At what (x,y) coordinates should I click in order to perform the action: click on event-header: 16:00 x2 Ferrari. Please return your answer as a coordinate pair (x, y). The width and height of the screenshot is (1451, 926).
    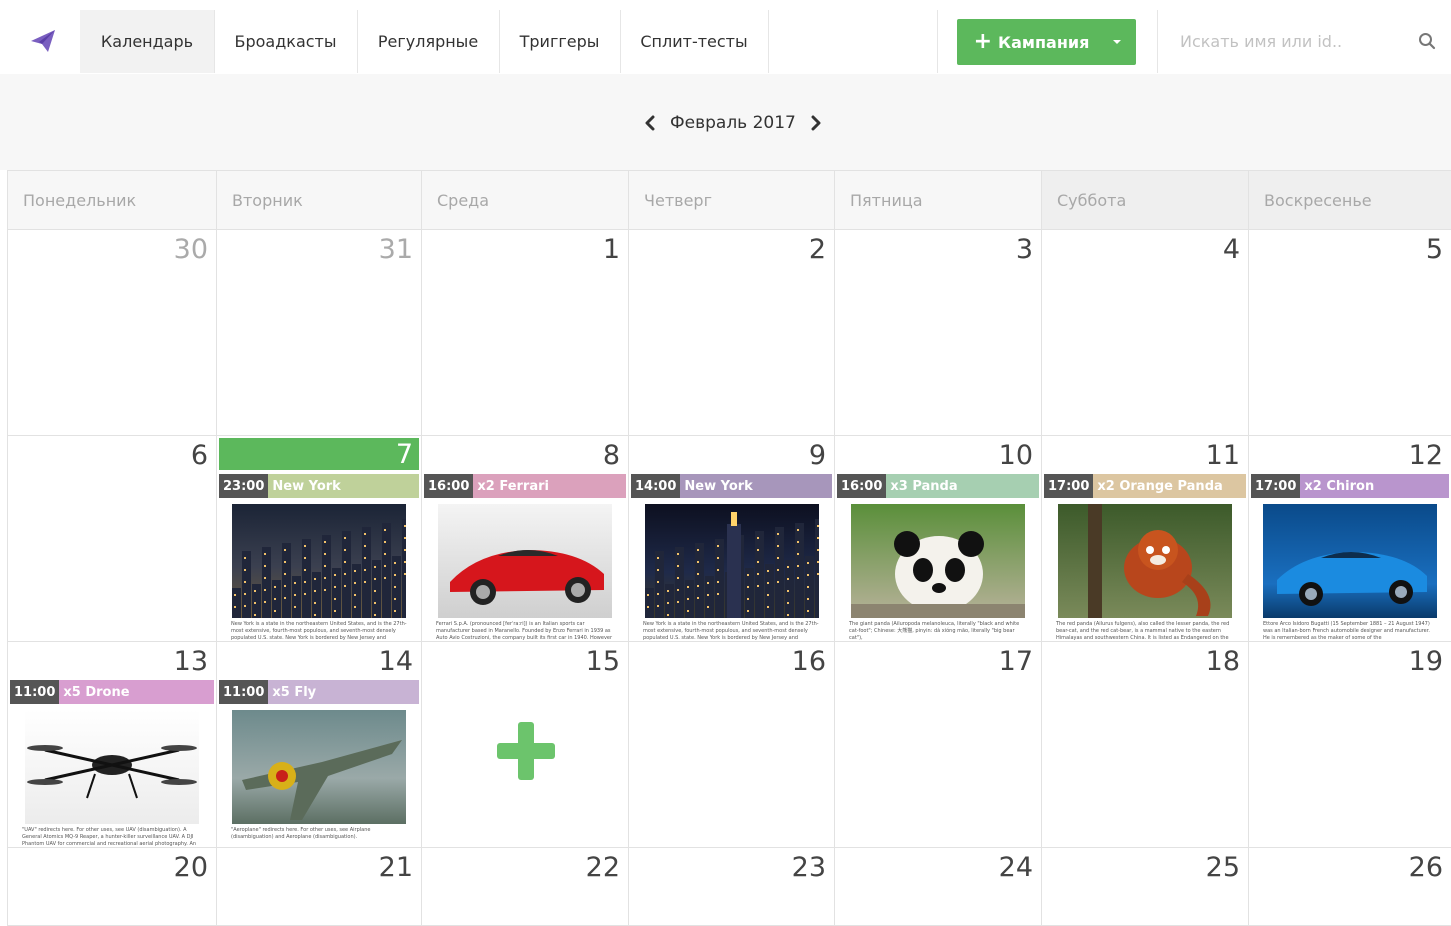
    Looking at the image, I should click on (525, 486).